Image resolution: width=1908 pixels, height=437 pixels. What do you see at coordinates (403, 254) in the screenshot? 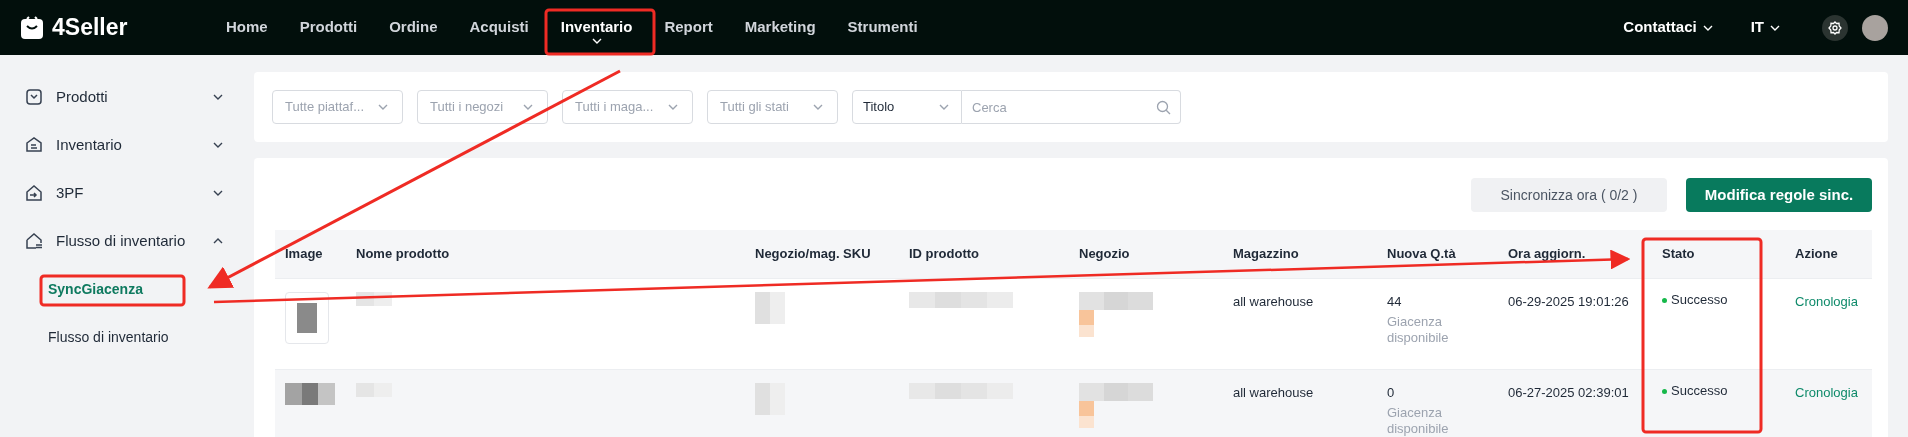
I see `column-header: Nome prodotto` at bounding box center [403, 254].